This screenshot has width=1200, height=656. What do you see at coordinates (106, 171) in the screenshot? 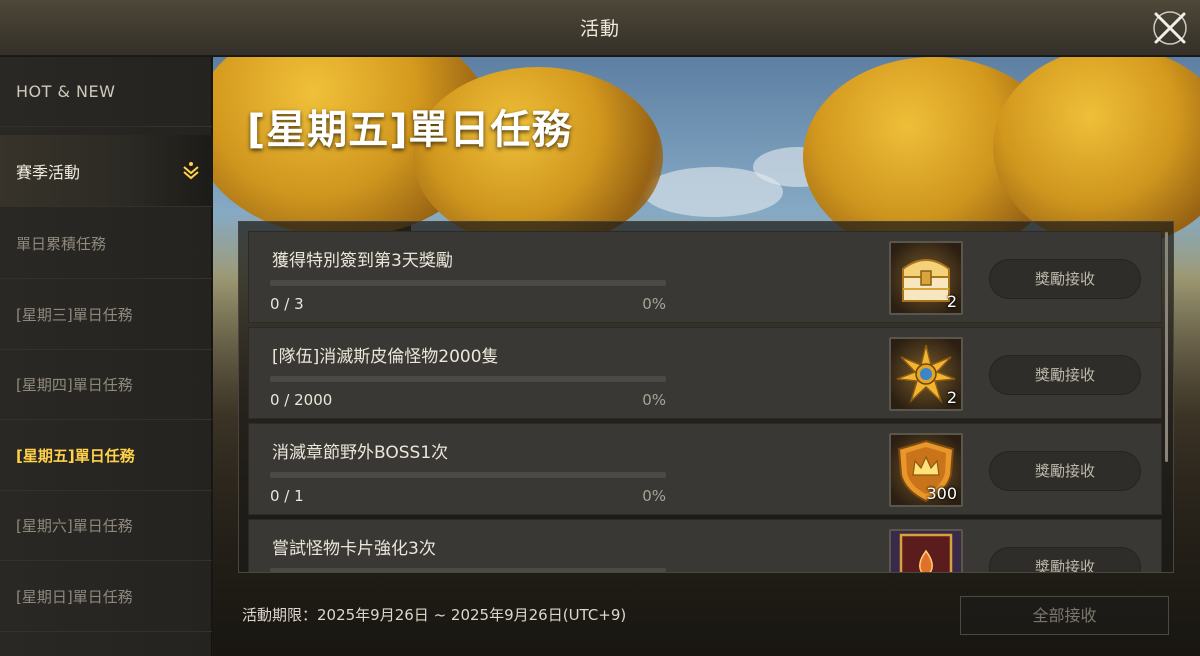
I see `sidebar-section-season-event: 賽季活動` at bounding box center [106, 171].